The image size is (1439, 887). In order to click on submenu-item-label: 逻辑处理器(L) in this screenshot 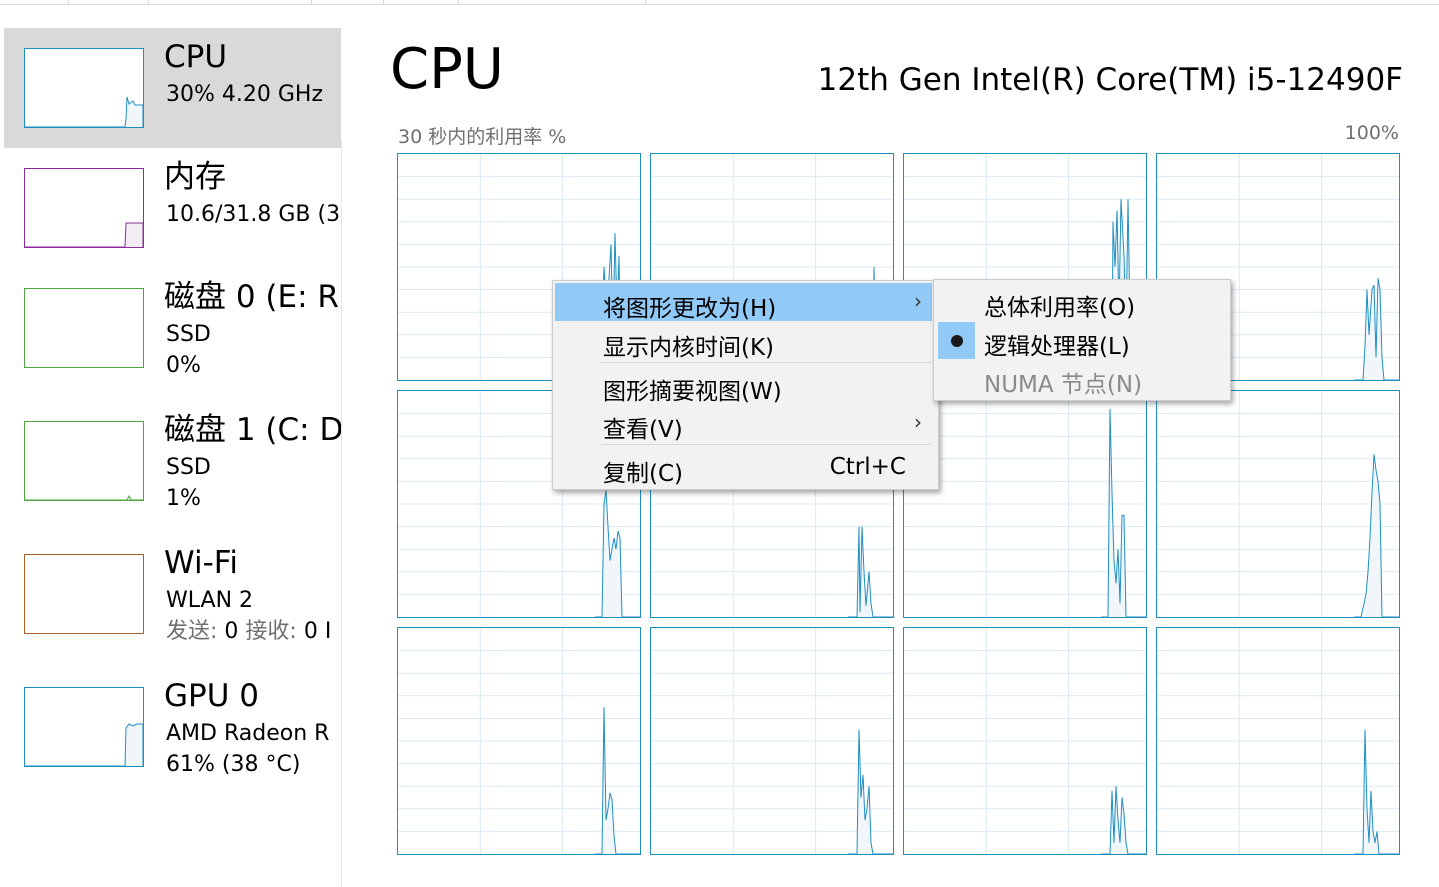, I will do `click(1057, 347)`.